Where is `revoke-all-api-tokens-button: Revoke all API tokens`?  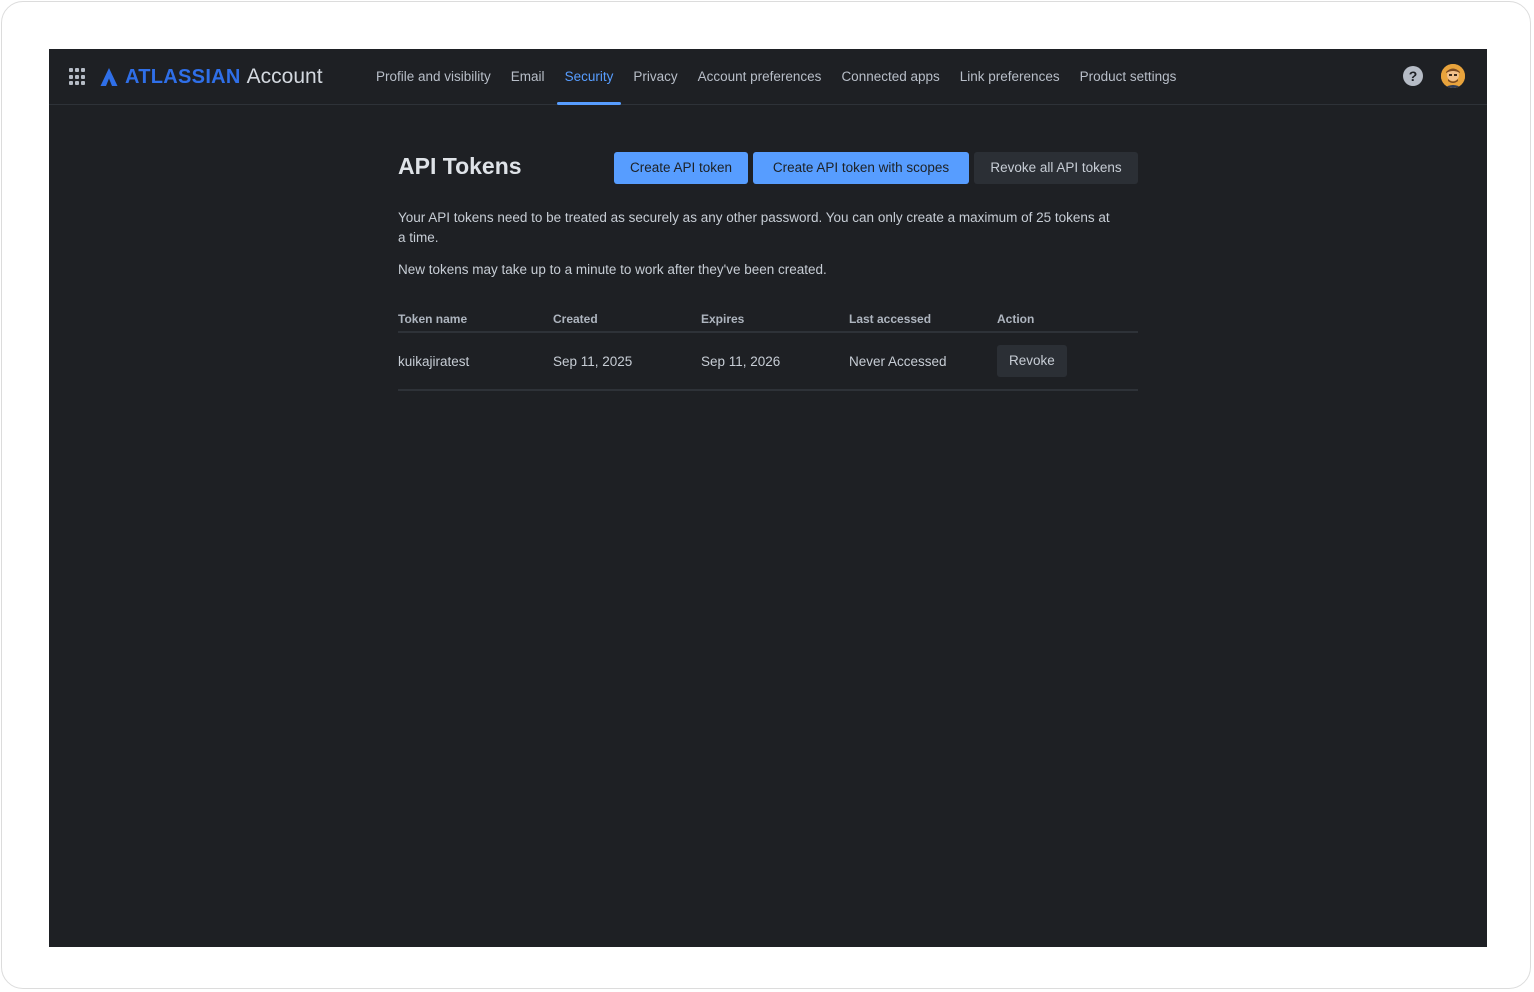 revoke-all-api-tokens-button: Revoke all API tokens is located at coordinates (1056, 168).